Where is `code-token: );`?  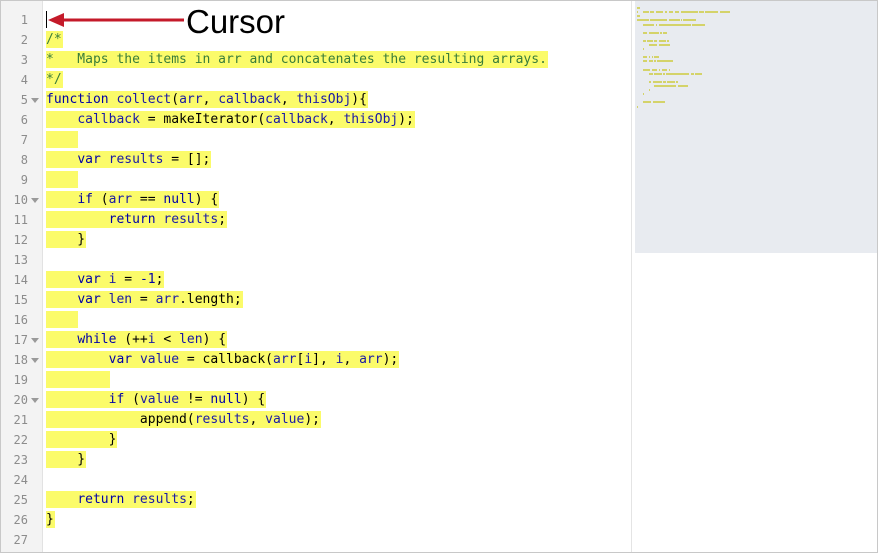 code-token: ); is located at coordinates (312, 419).